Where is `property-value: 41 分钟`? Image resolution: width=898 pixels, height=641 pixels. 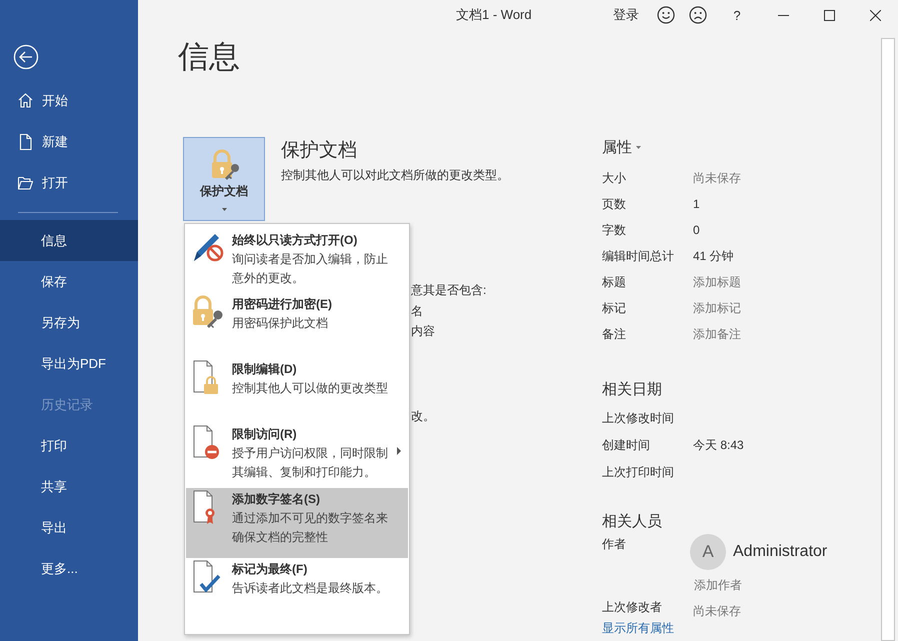 property-value: 41 分钟 is located at coordinates (714, 256).